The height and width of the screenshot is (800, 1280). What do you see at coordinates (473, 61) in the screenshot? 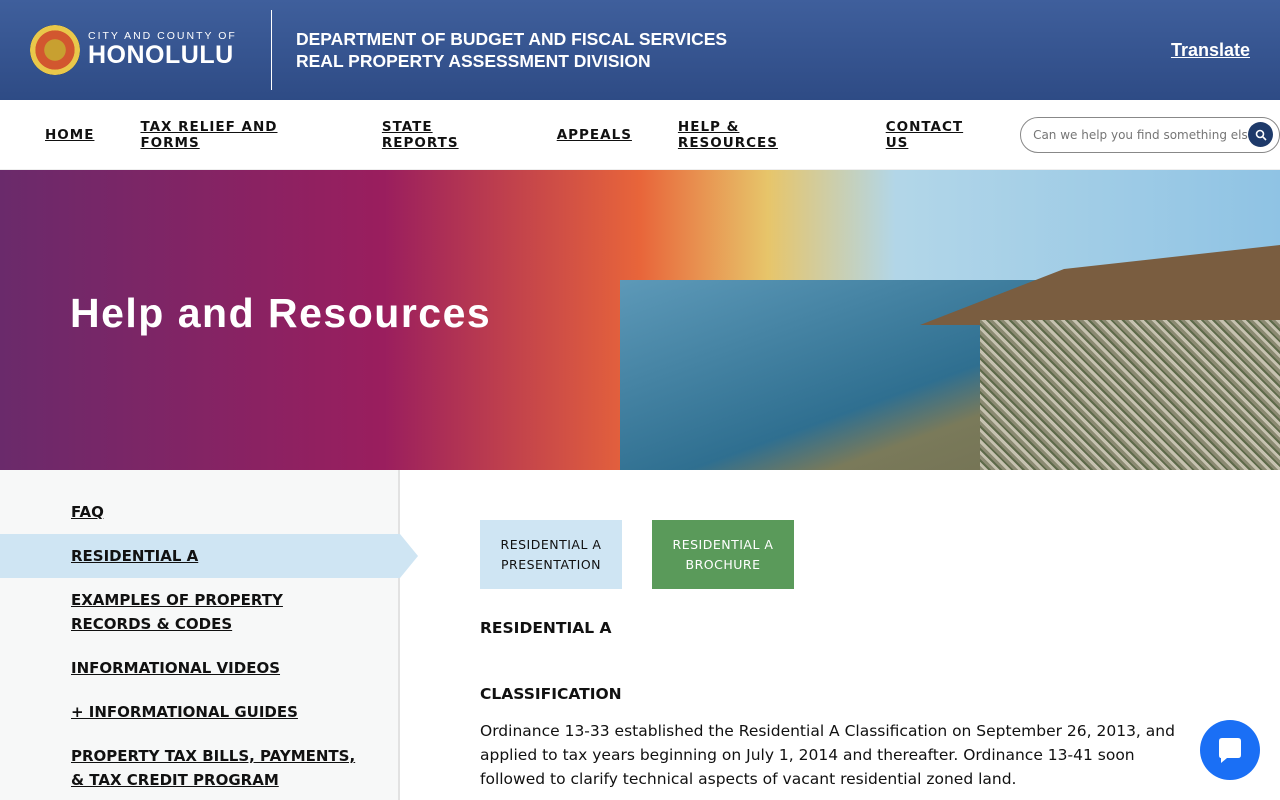
I see `dept-line2: REAL PROPERTY ASSESSMENT DIVISION` at bounding box center [473, 61].